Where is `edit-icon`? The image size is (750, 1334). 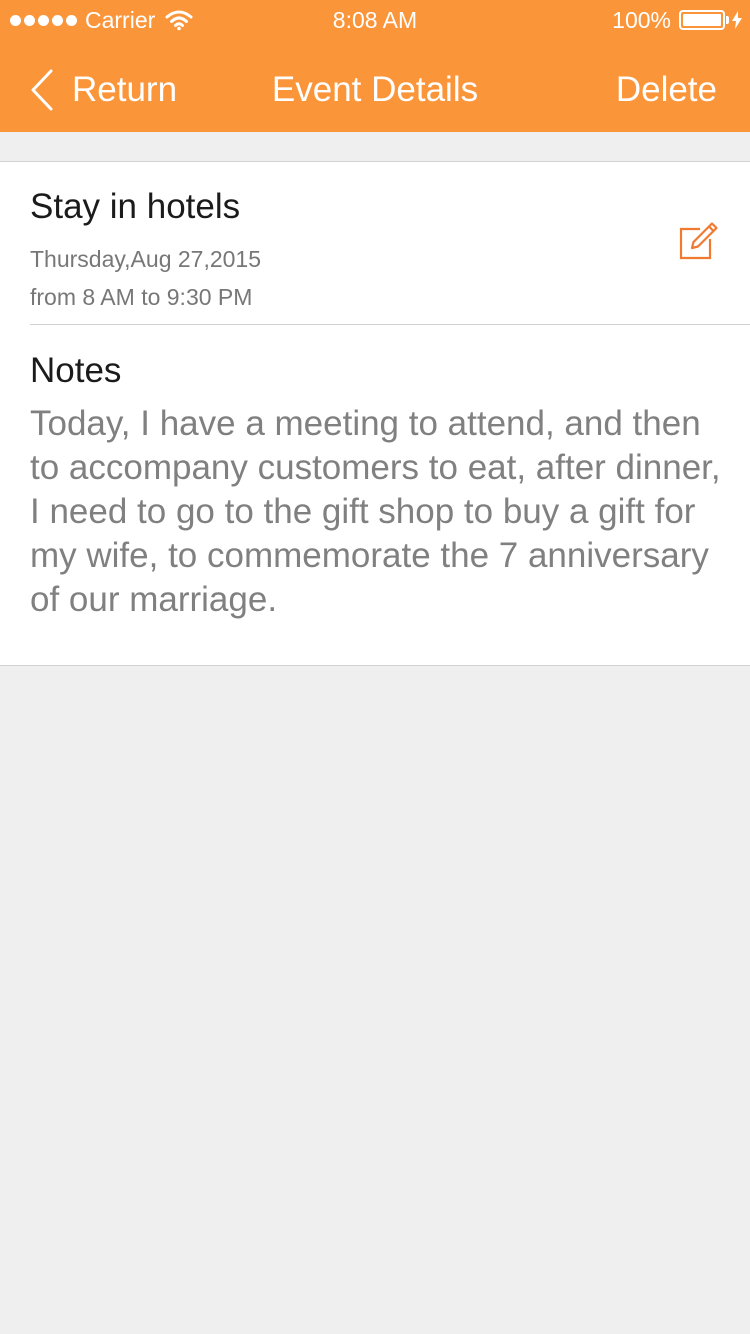 edit-icon is located at coordinates (698, 242).